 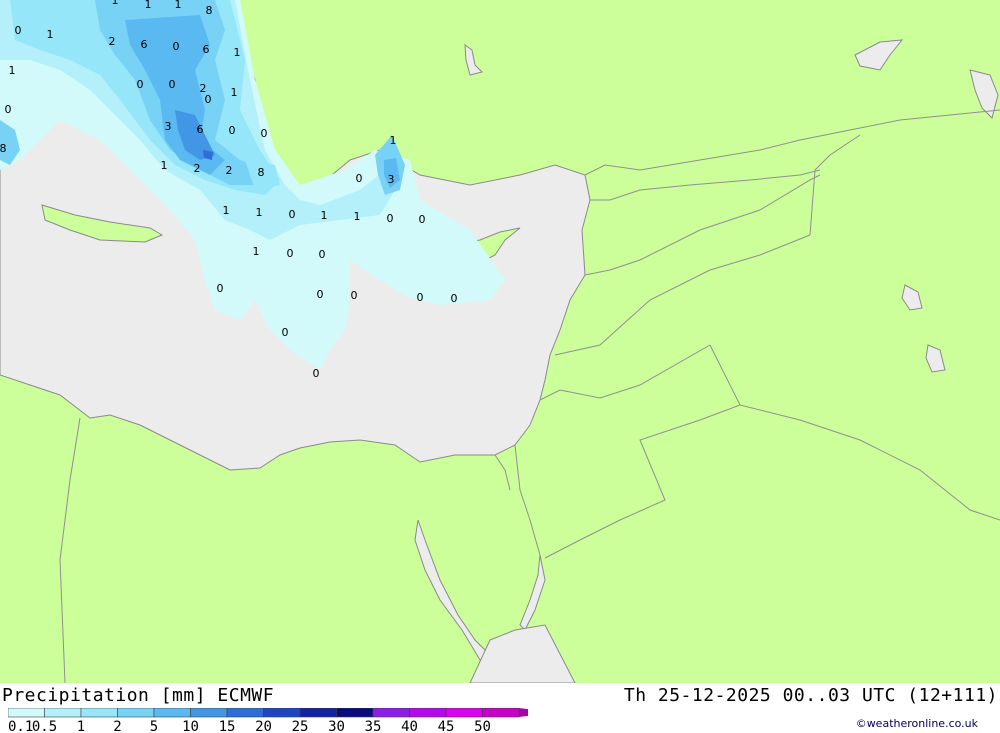 I want to click on legend-label: 35, so click(x=373, y=726).